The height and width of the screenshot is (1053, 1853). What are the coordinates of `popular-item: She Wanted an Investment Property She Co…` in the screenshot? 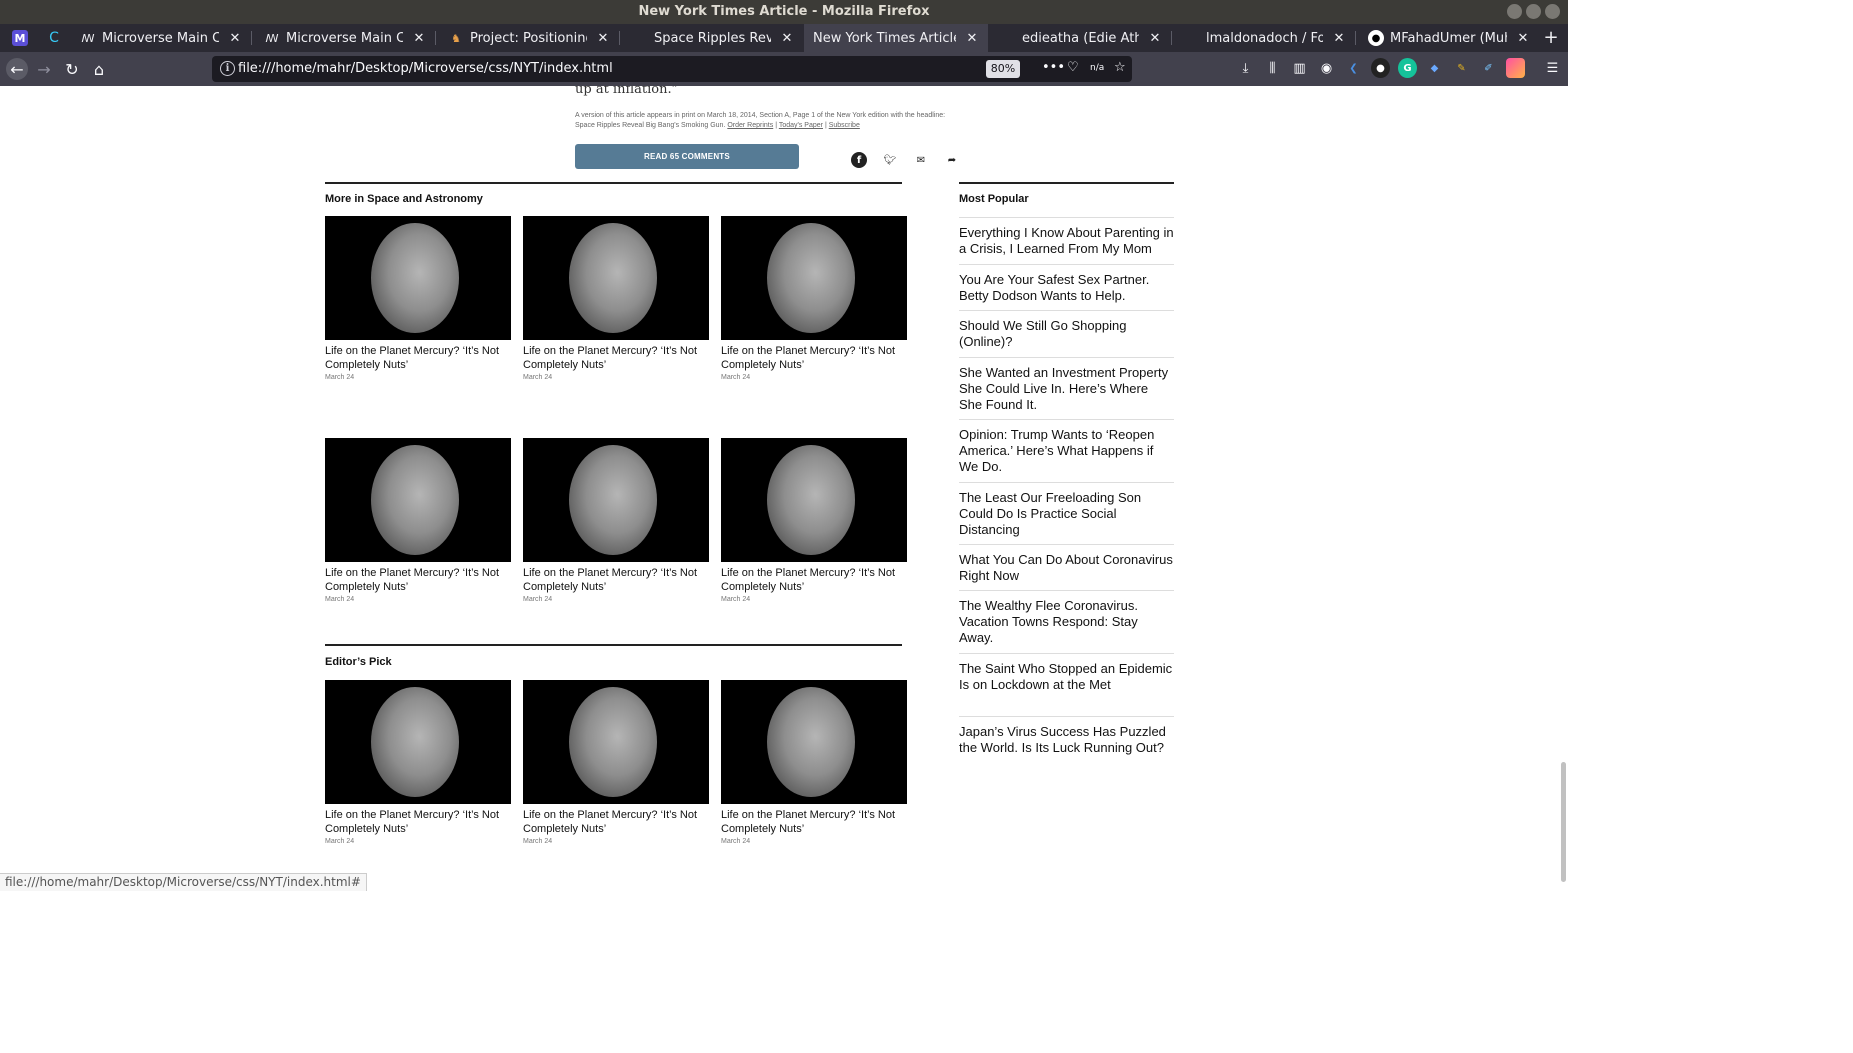 It's located at (1066, 385).